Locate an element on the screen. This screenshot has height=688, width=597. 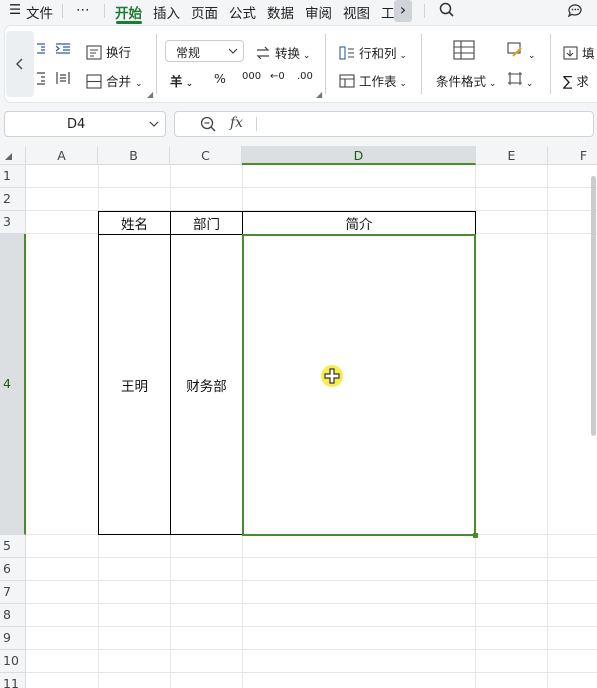
worksheet-label: 工作表 is located at coordinates (377, 81).